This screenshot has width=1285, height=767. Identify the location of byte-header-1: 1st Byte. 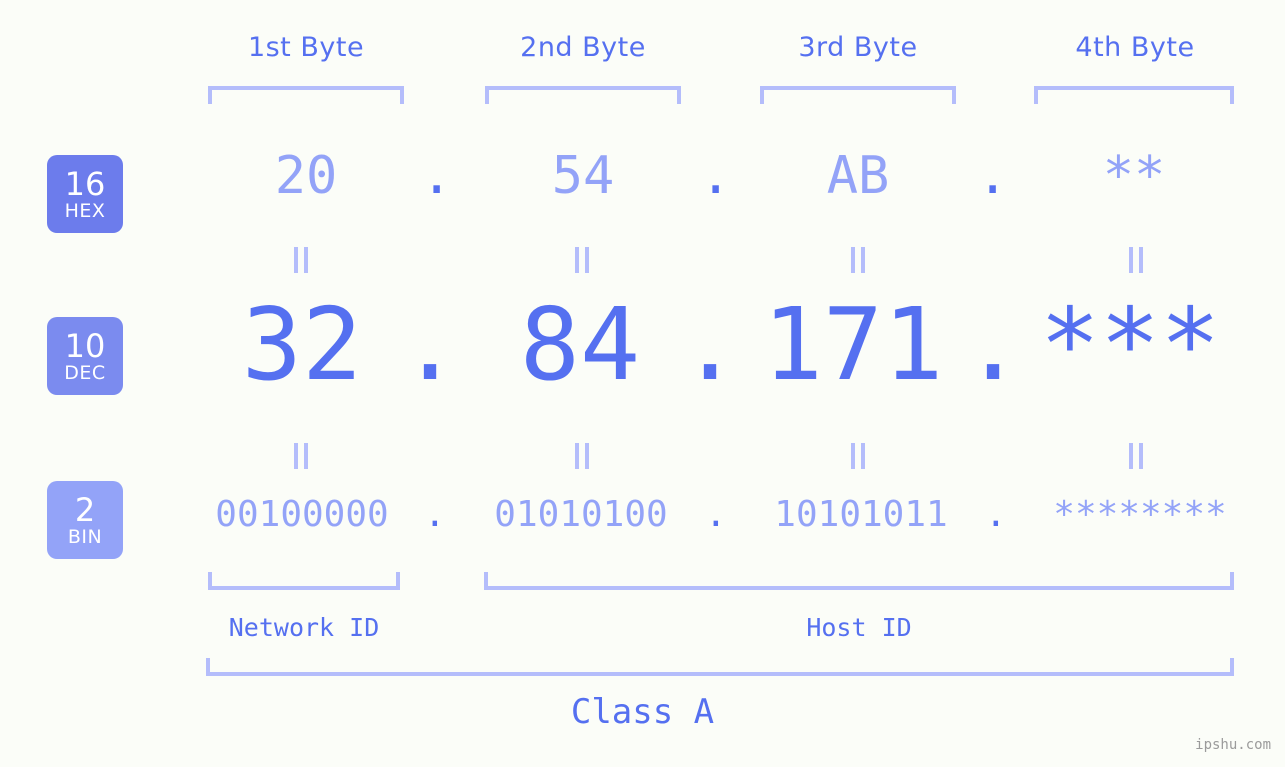
(306, 47).